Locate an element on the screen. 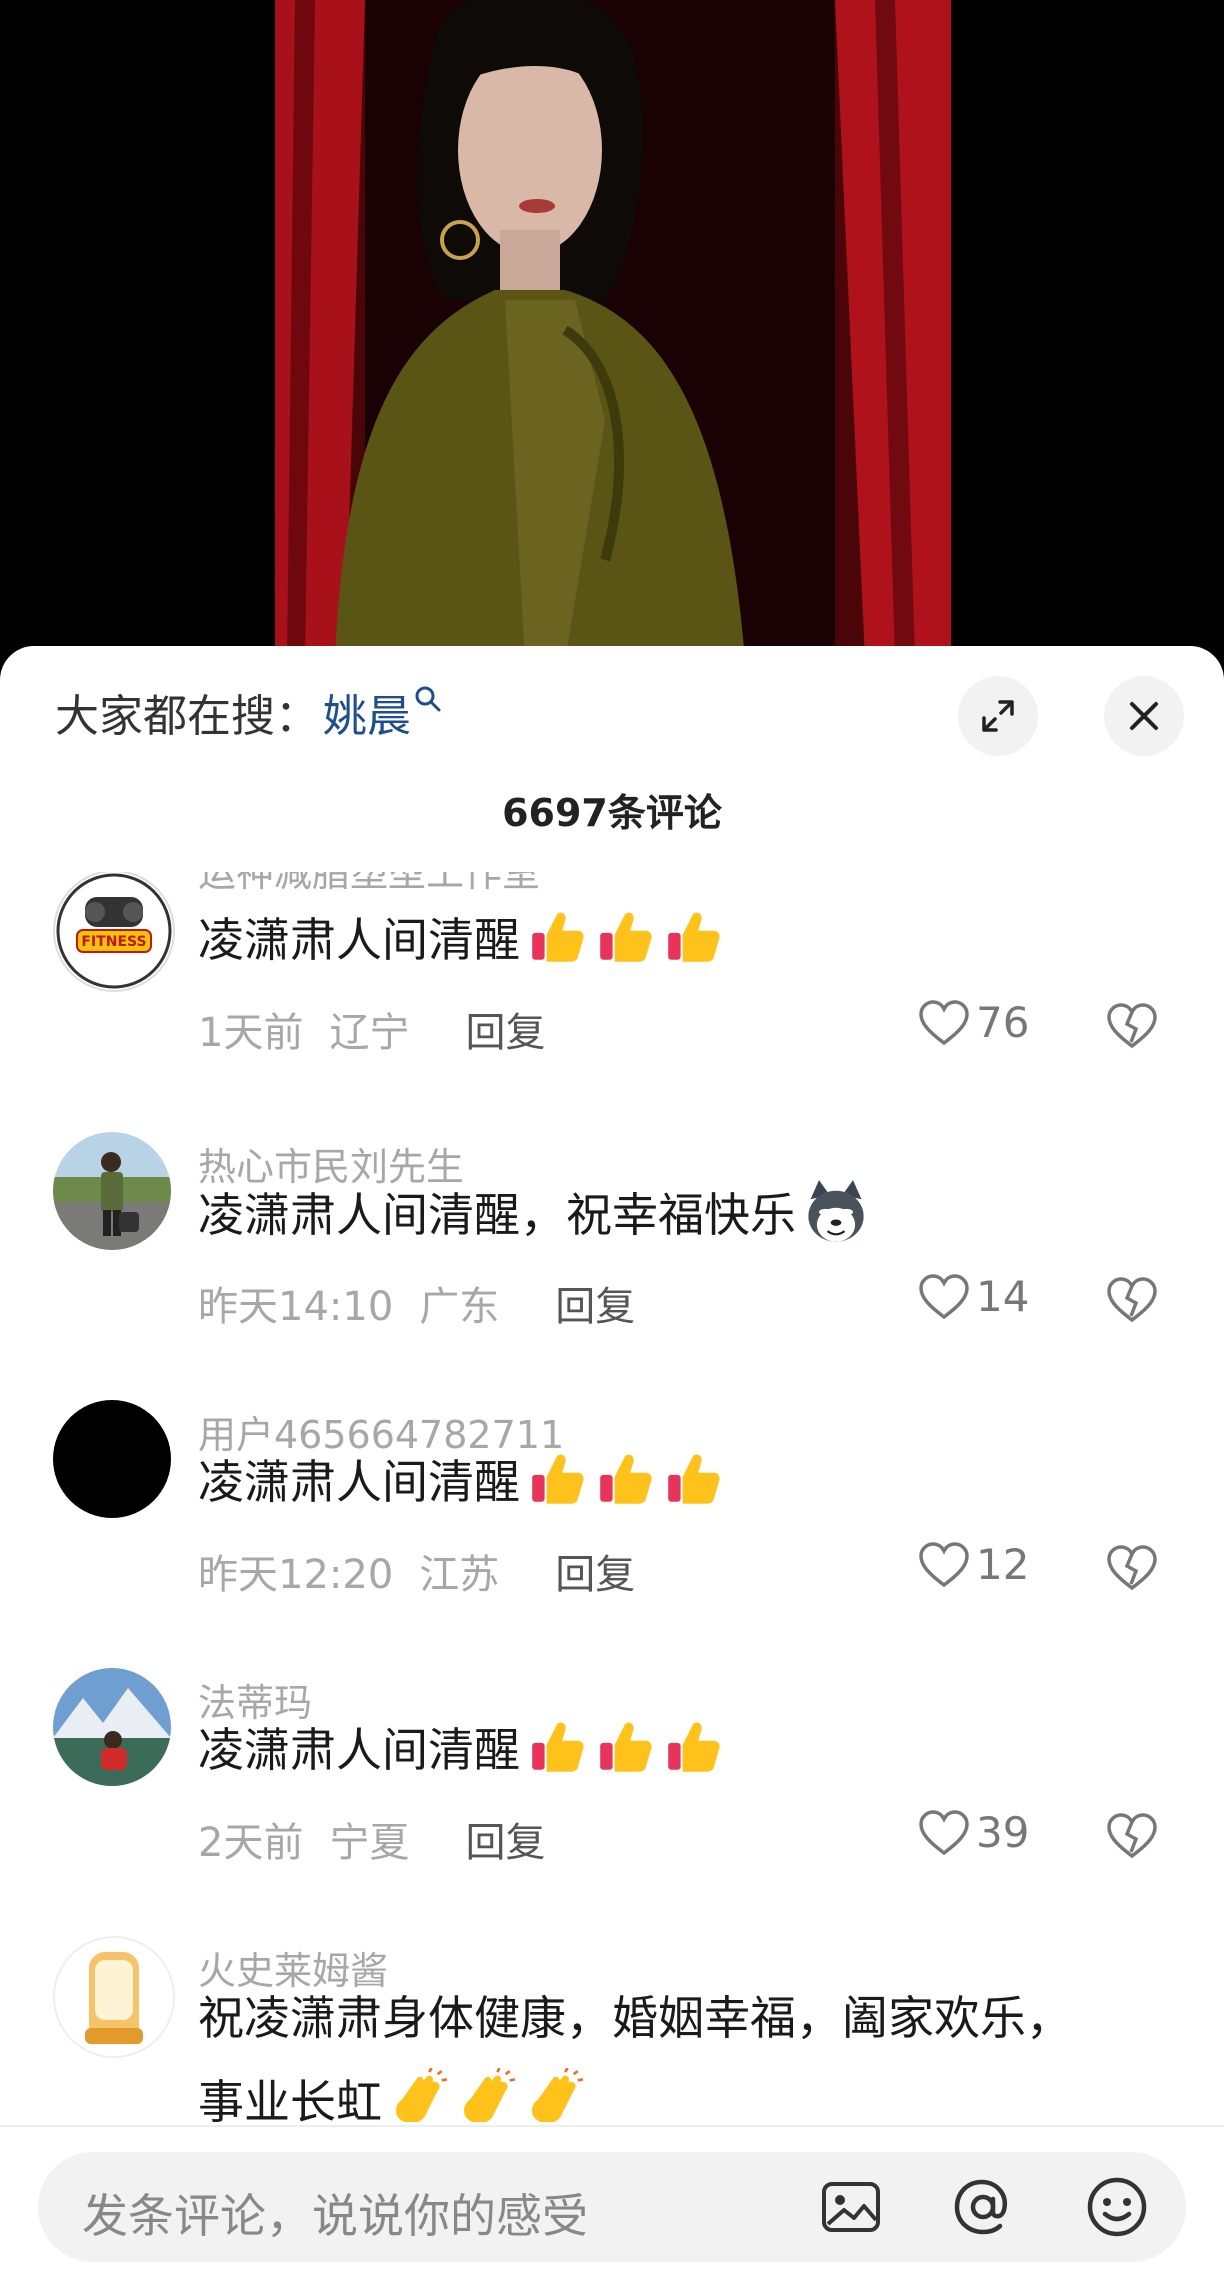  avatar: FITNESS is located at coordinates (114, 932).